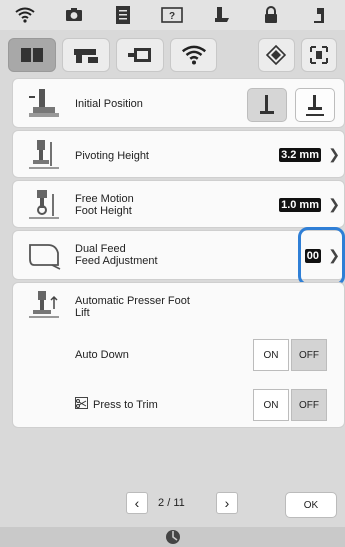 The height and width of the screenshot is (547, 345). Describe the element at coordinates (104, 199) in the screenshot. I see `free-motion-label-line1: Free Motion` at that location.